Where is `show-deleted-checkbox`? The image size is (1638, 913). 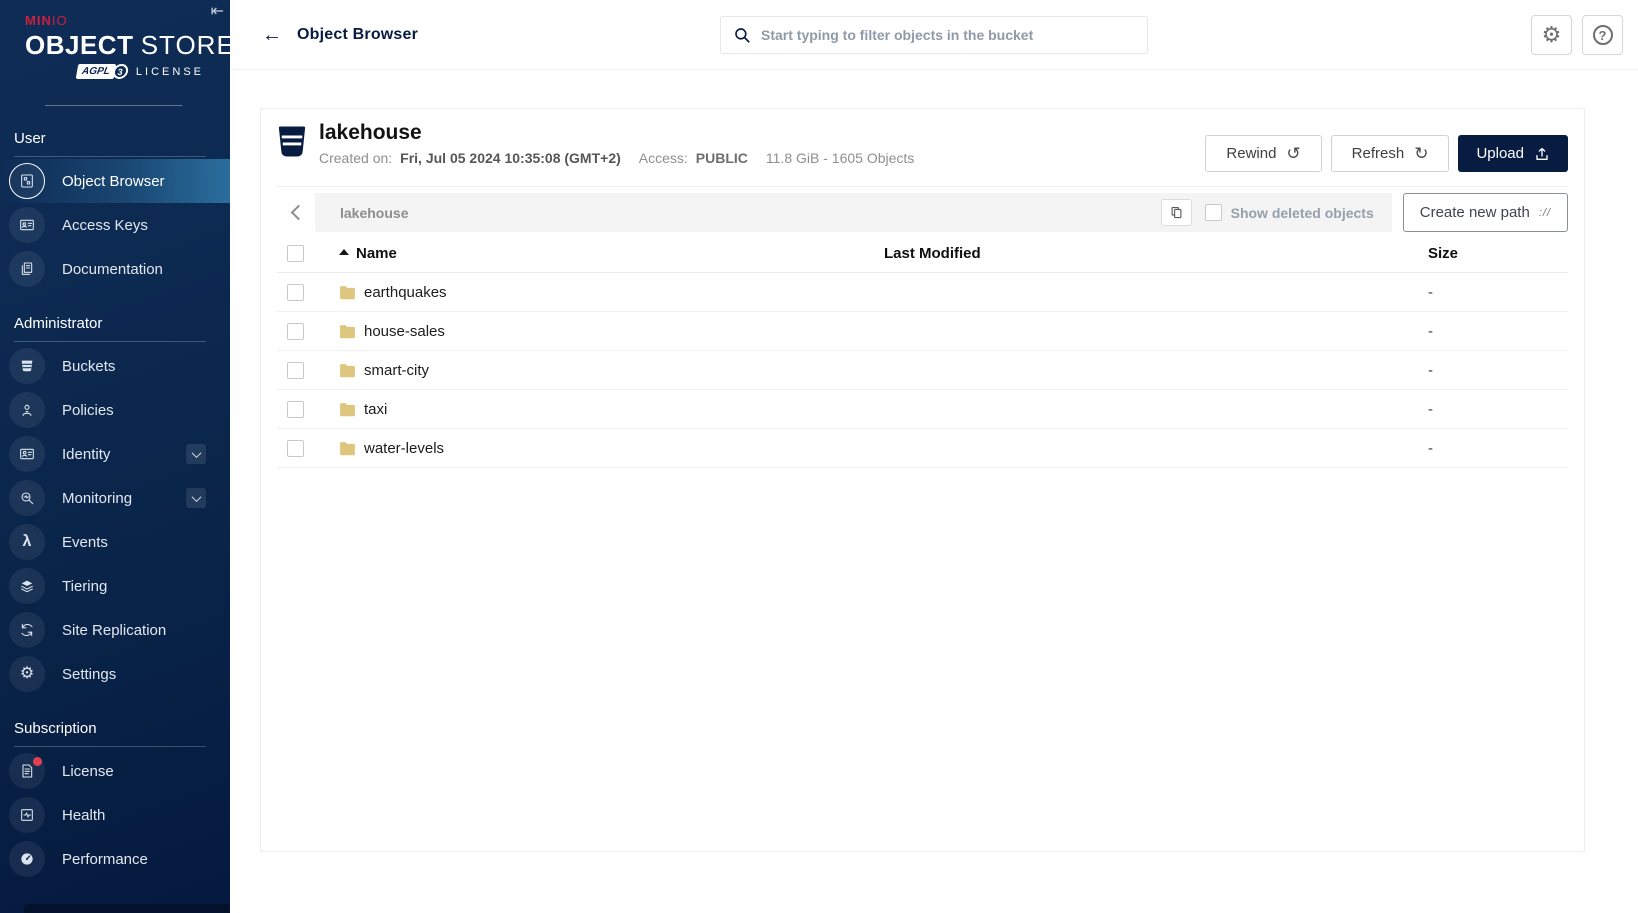 show-deleted-checkbox is located at coordinates (1213, 212).